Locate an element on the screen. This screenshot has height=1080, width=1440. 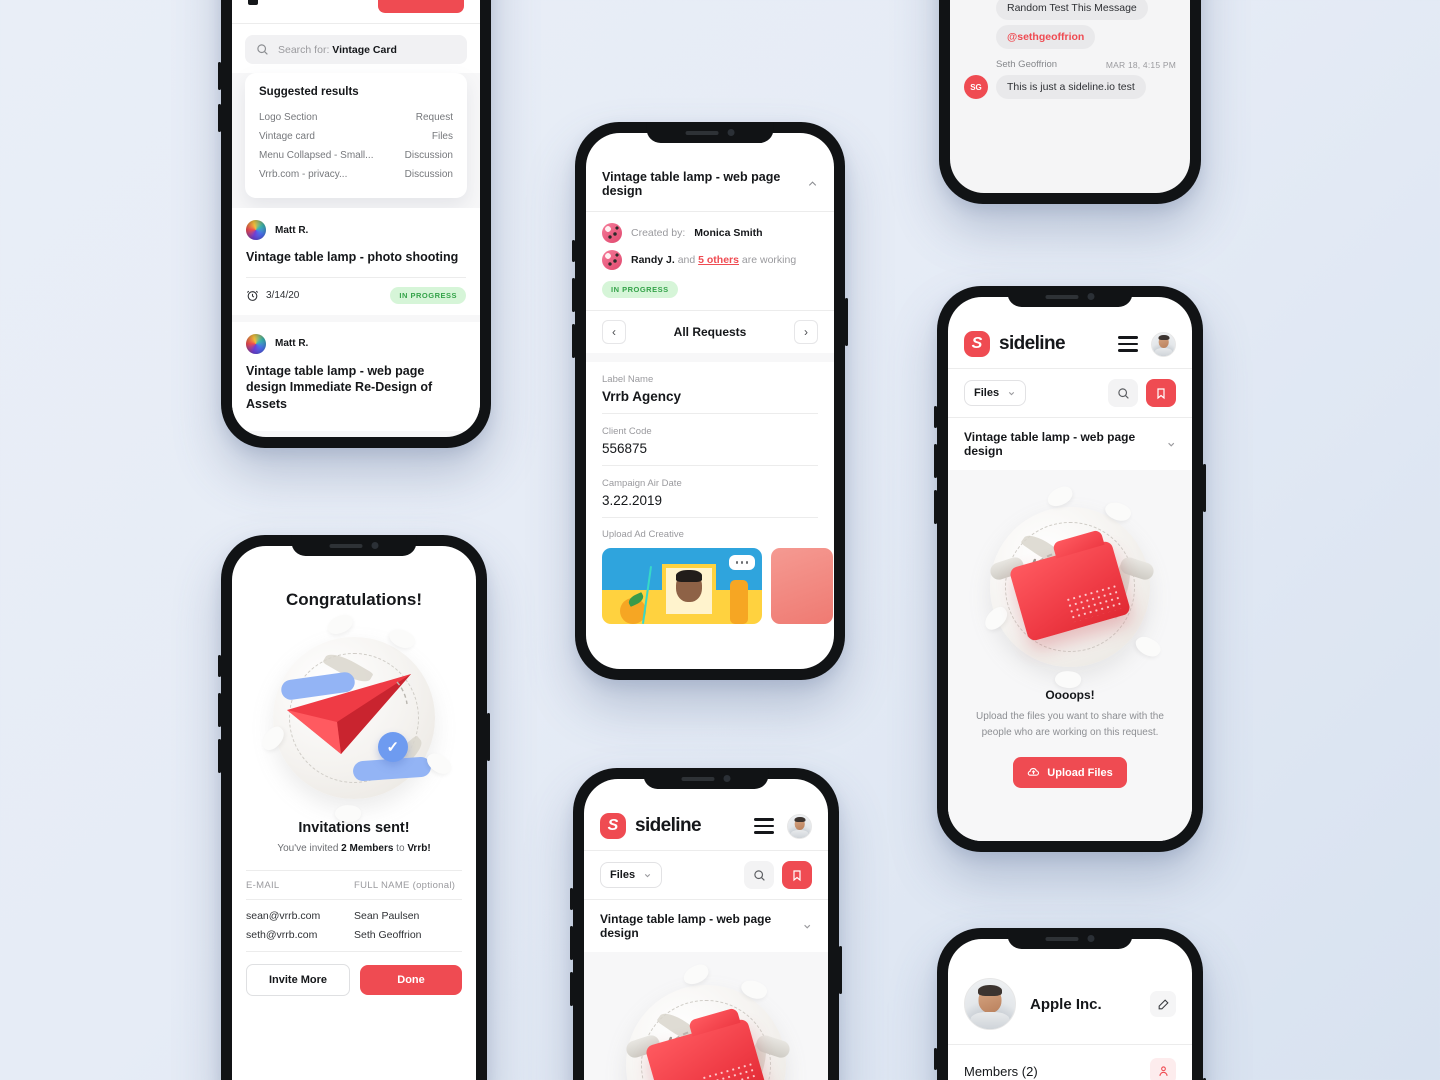
author-name: Matt R. is located at coordinates (292, 343).